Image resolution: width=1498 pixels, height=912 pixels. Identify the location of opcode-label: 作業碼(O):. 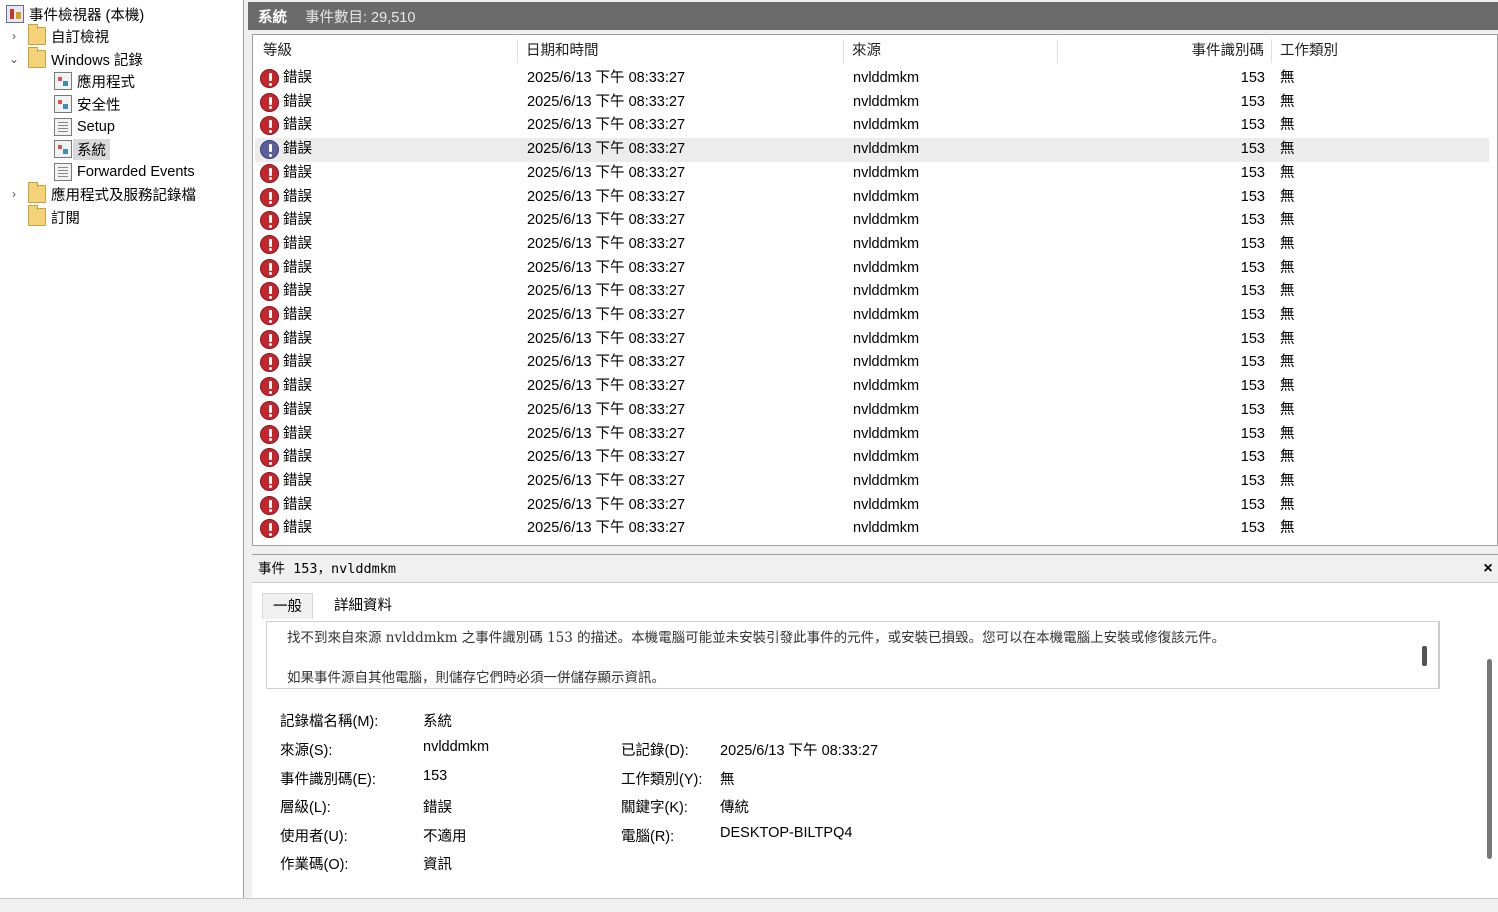
(314, 865).